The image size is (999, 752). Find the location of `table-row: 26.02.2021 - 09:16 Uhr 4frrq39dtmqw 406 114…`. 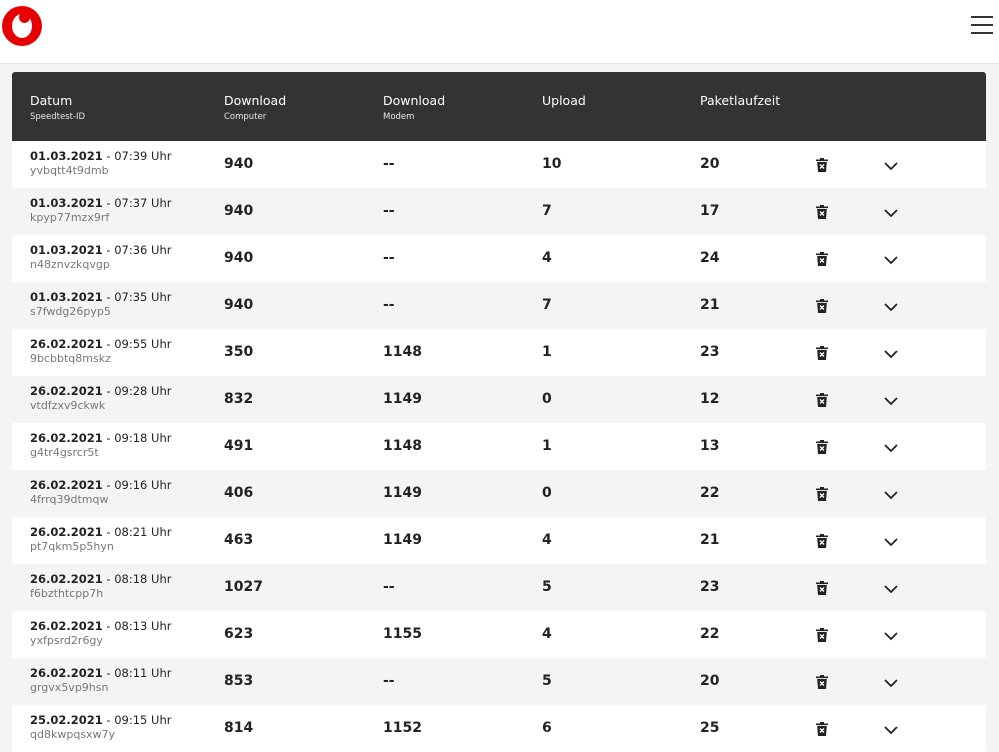

table-row: 26.02.2021 - 09:16 Uhr 4frrq39dtmqw 406 114… is located at coordinates (499, 493).